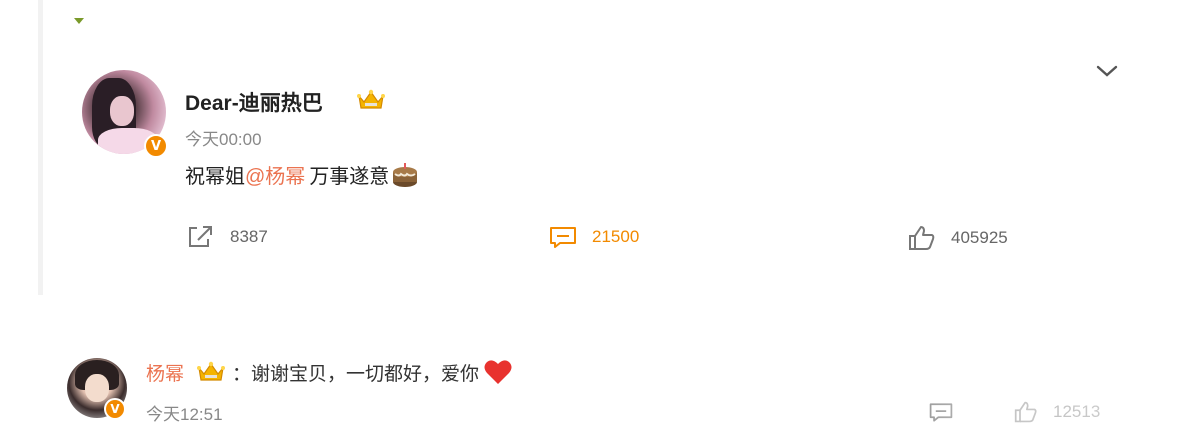 This screenshot has width=1186, height=428. Describe the element at coordinates (275, 174) in the screenshot. I see `mention-link: @杨幂` at that location.